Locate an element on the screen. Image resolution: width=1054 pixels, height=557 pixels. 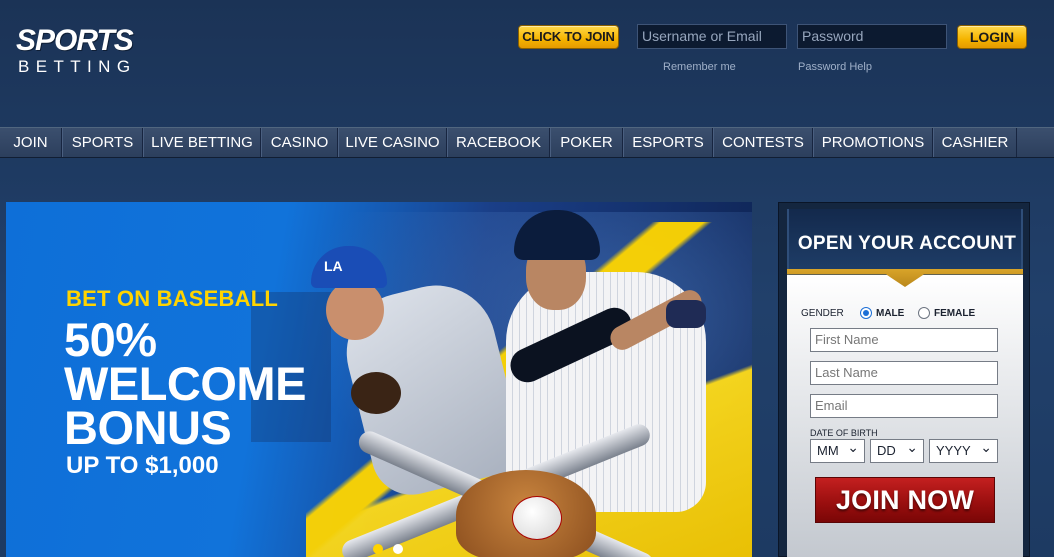
remember-me-link: Remember me is located at coordinates (699, 67).